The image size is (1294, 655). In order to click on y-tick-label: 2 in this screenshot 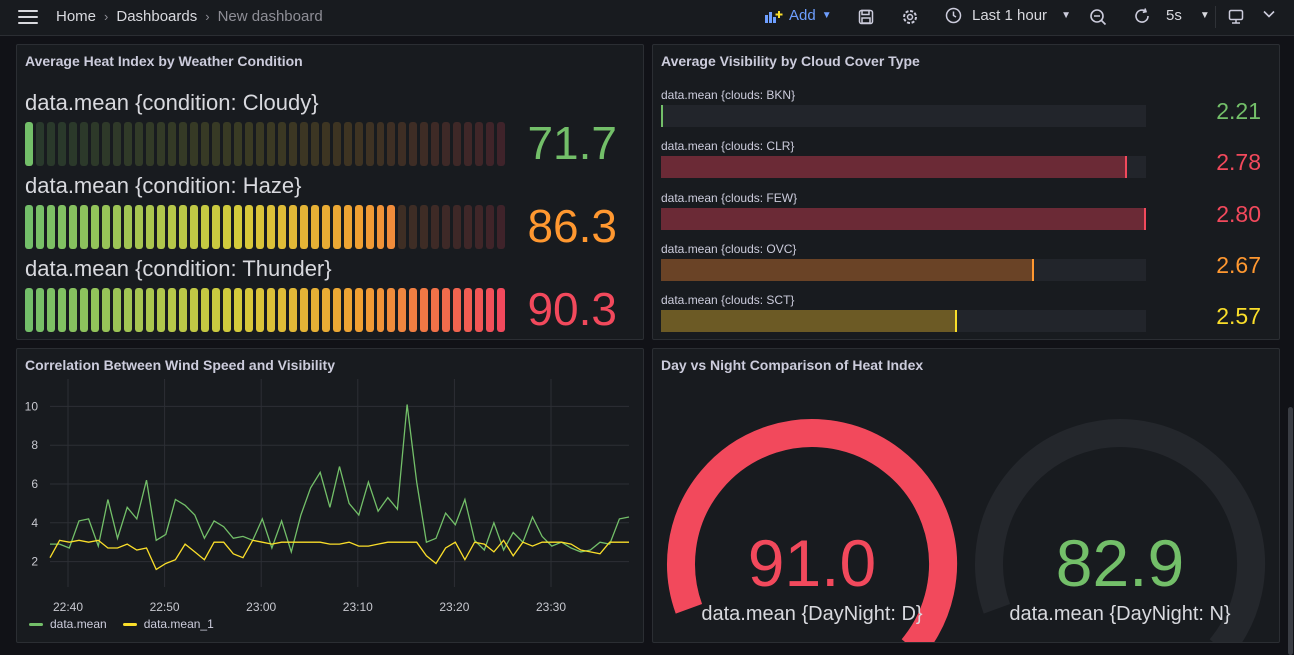, I will do `click(34, 562)`.